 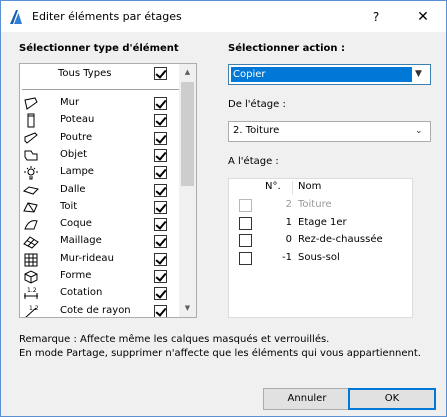 I want to click on element-type-row: Mur-rideau, so click(x=100, y=259).